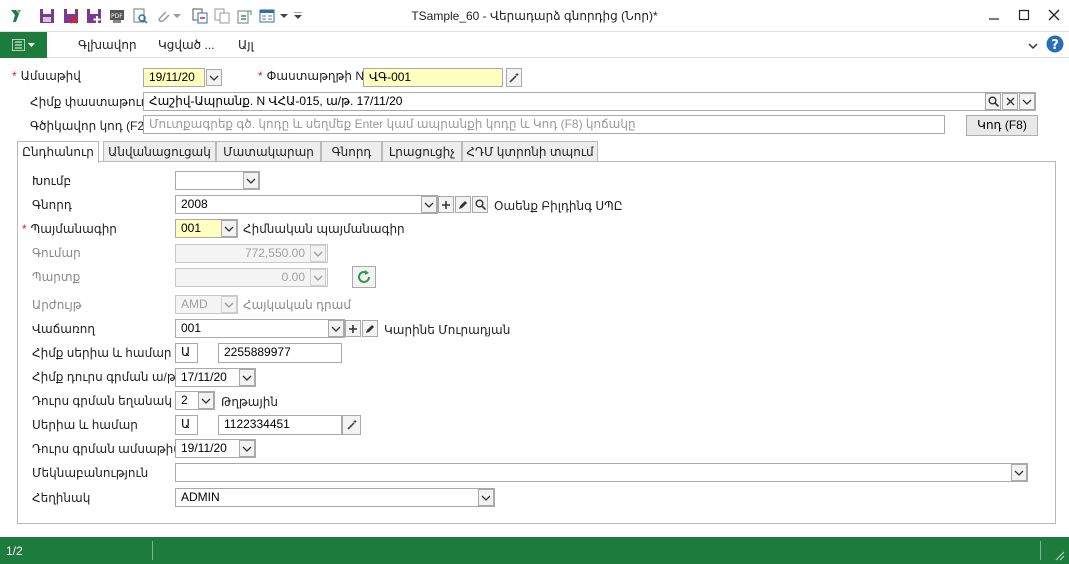 The height and width of the screenshot is (564, 1069). I want to click on comment-label: Մեկնաբանություն, so click(90, 473).